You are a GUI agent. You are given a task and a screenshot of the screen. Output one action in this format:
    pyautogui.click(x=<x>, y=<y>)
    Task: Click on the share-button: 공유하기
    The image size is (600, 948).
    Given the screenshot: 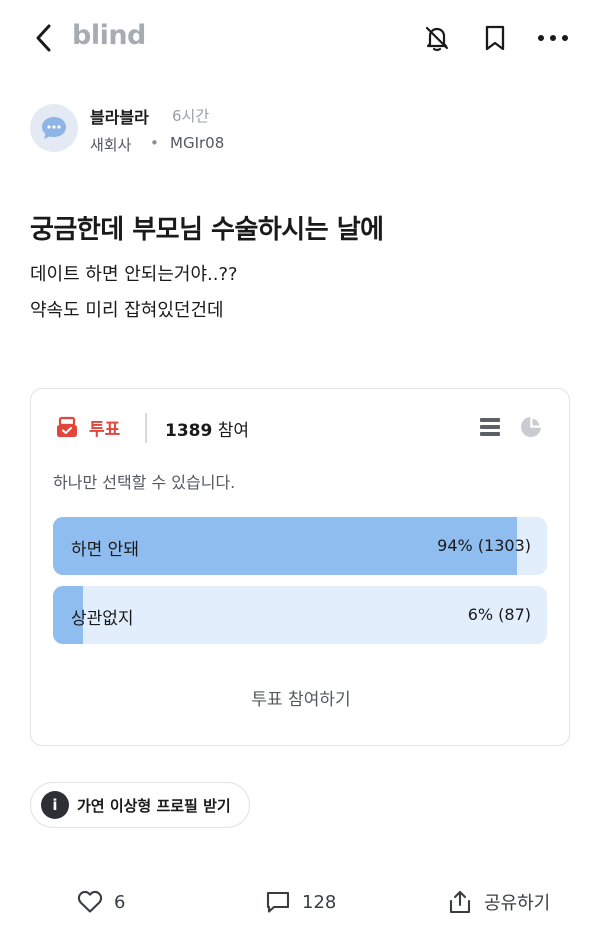 What is the action you would take?
    pyautogui.click(x=498, y=902)
    